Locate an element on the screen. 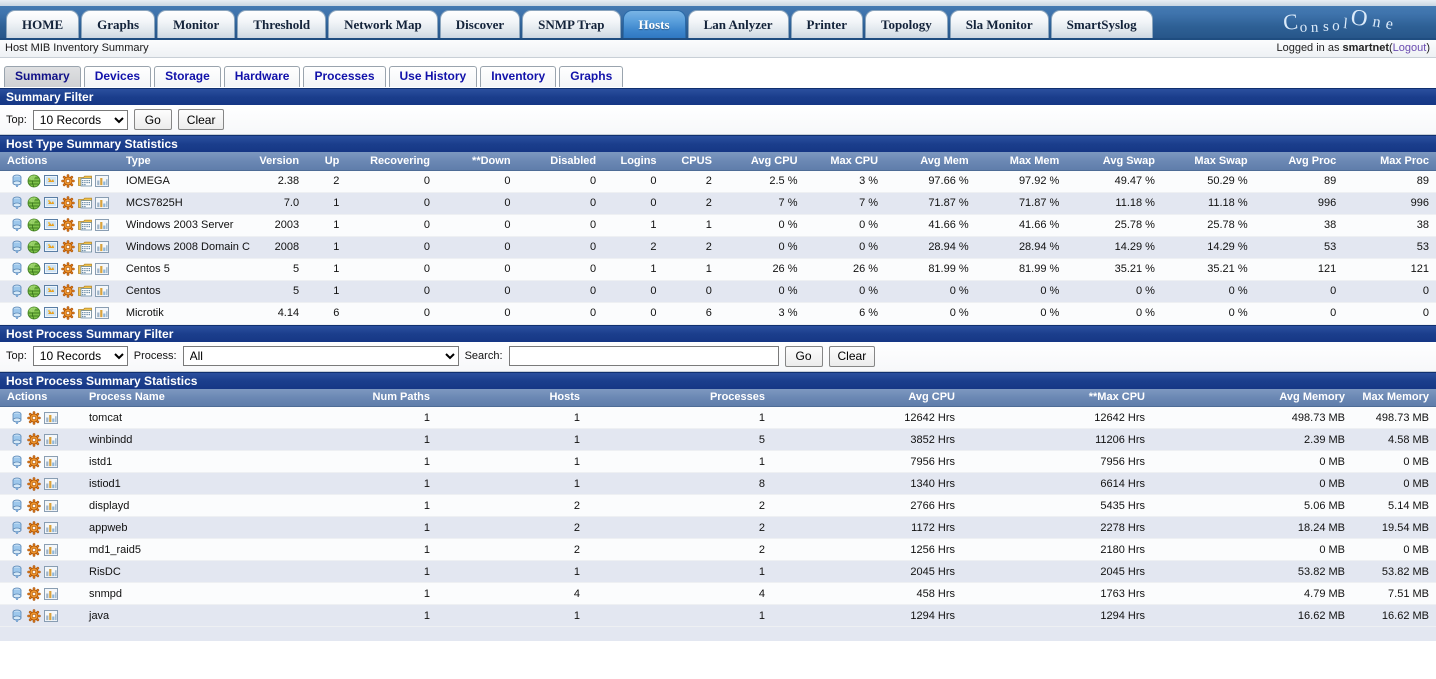  nav-tab-lan-anlyzer: Lan Anlyzer is located at coordinates (738, 24).